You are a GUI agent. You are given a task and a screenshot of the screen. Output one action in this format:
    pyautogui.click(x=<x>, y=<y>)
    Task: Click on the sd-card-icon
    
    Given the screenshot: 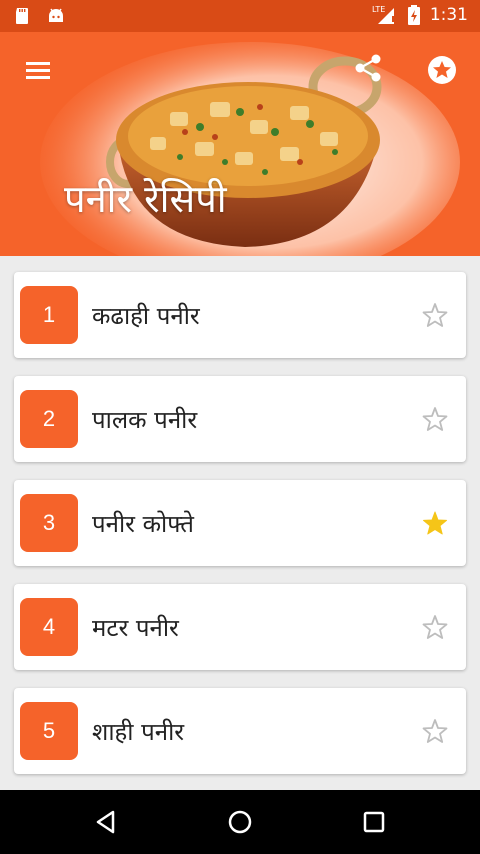 What is the action you would take?
    pyautogui.click(x=22, y=16)
    